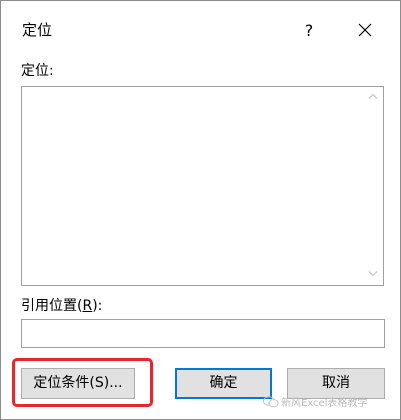 This screenshot has height=420, width=401. I want to click on chevron-up-icon, so click(373, 96).